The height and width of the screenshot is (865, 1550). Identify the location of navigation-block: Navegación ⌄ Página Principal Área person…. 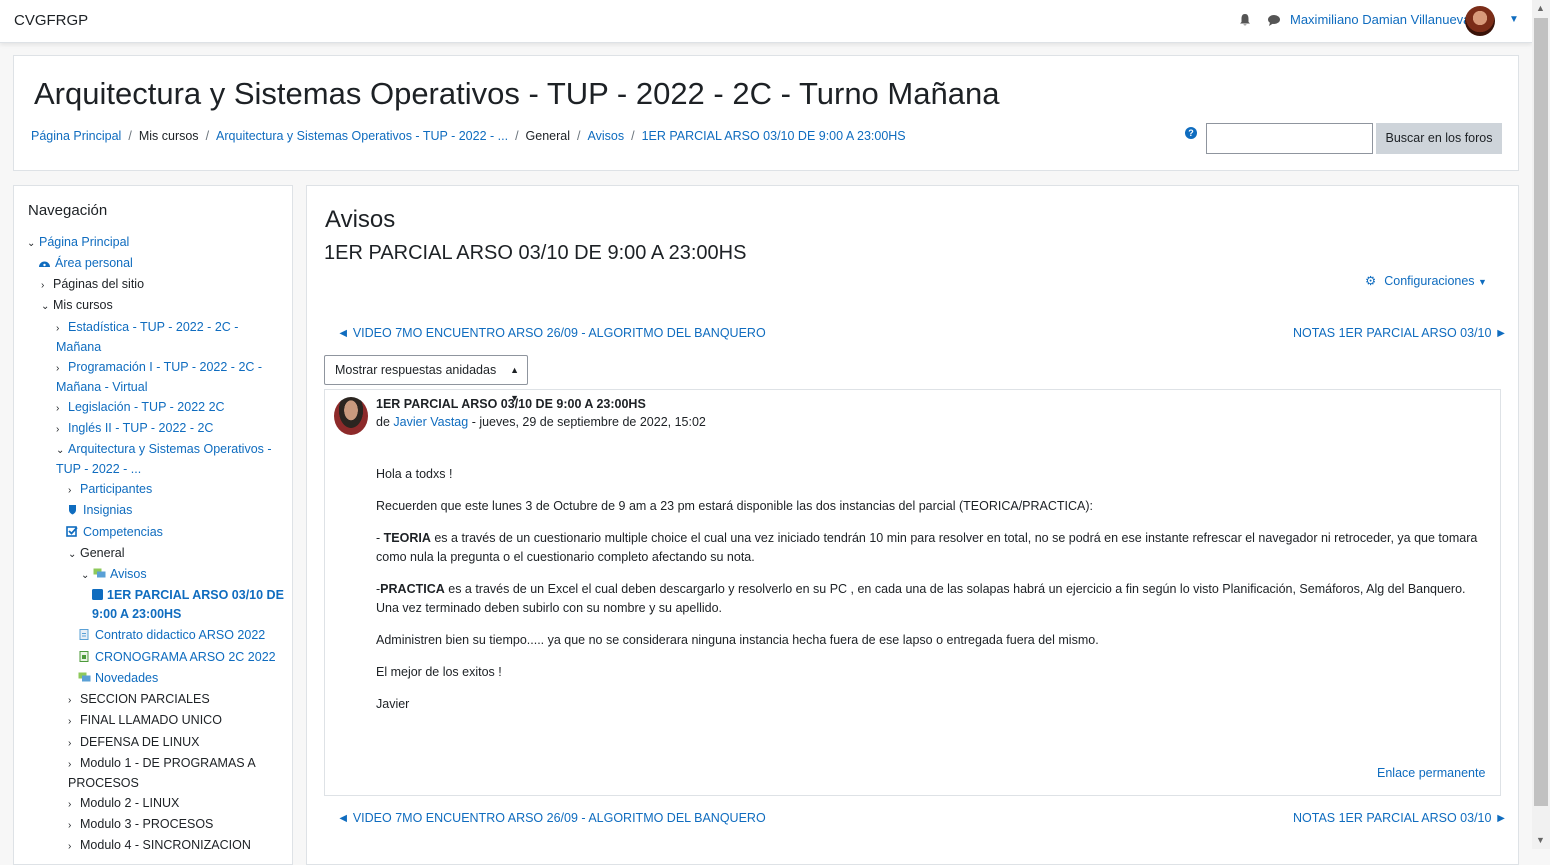
(153, 525).